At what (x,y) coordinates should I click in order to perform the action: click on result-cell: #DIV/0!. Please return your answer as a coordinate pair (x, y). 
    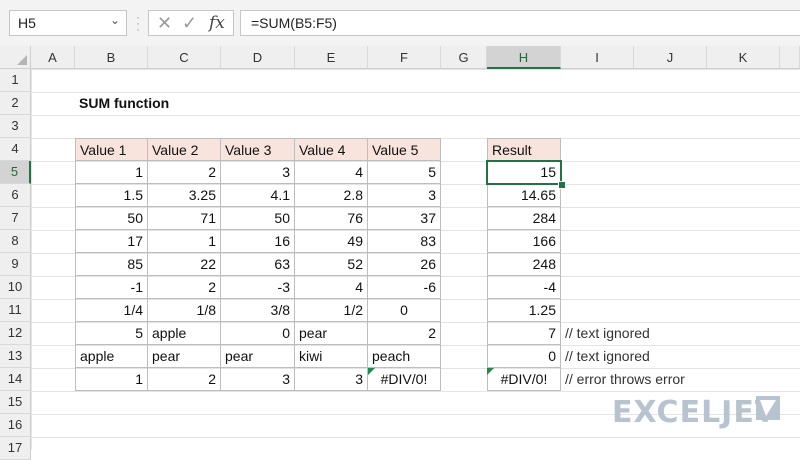
    Looking at the image, I should click on (524, 379).